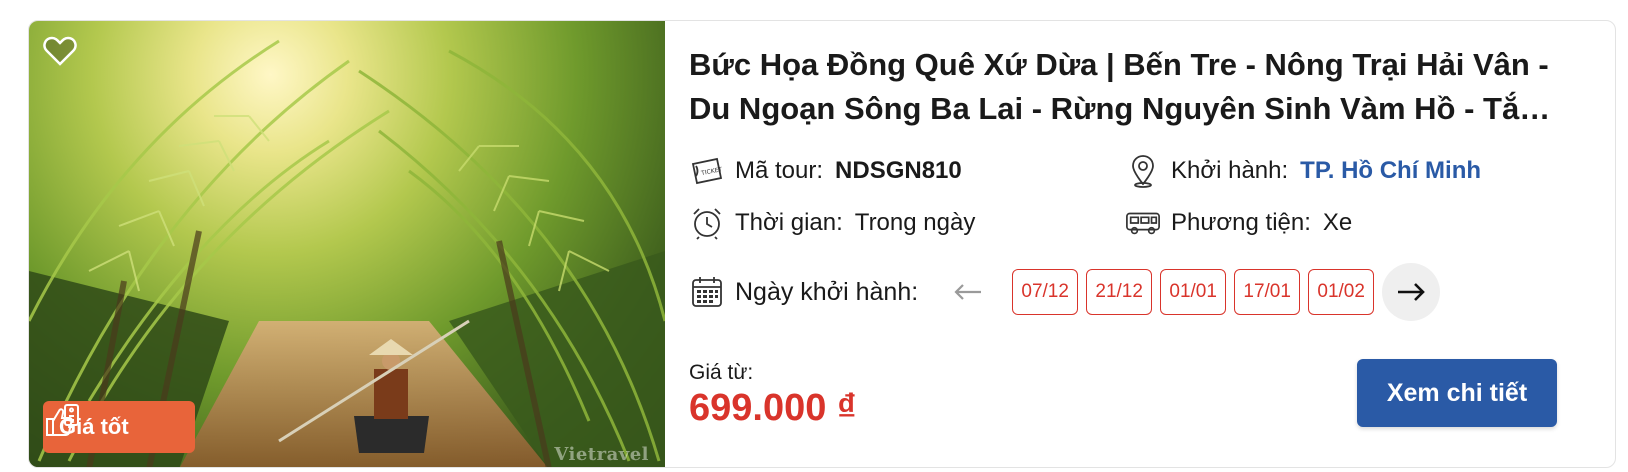 This screenshot has width=1628, height=472. What do you see at coordinates (62, 420) in the screenshot?
I see `thumbs-up-price-tag-icon` at bounding box center [62, 420].